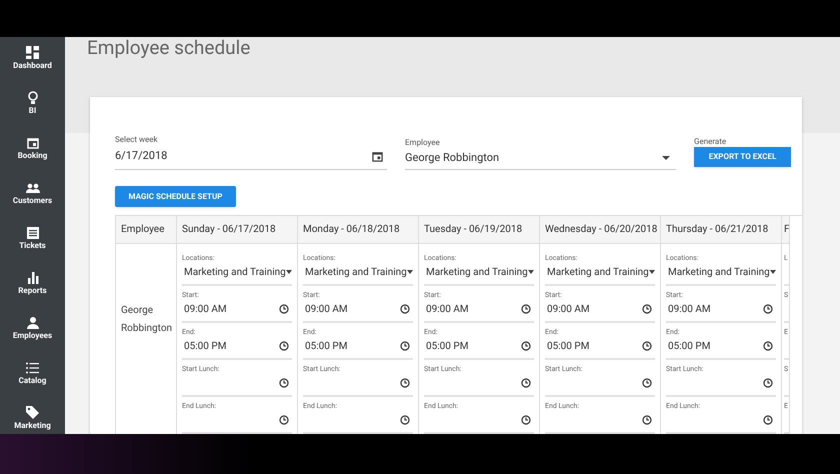 The height and width of the screenshot is (474, 840). What do you see at coordinates (32, 336) in the screenshot?
I see `sidebar-item: Employees` at bounding box center [32, 336].